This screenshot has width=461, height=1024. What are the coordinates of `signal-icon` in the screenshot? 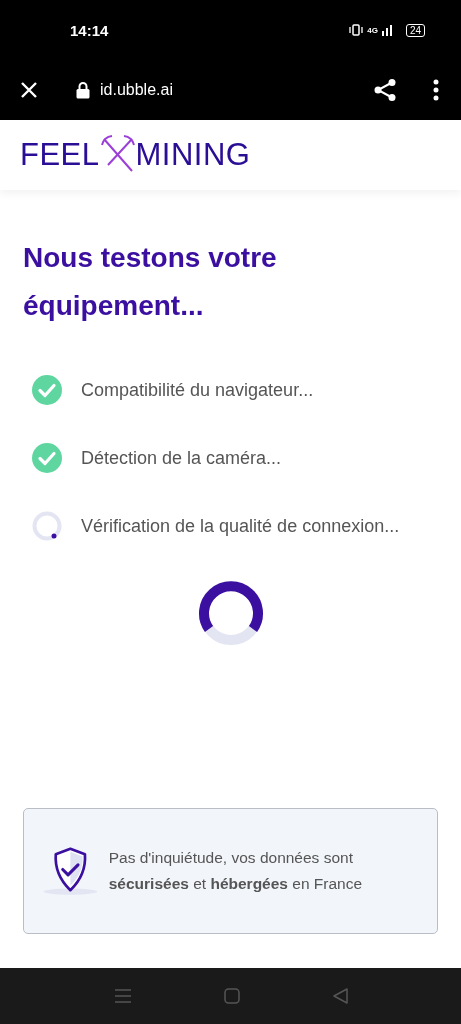 It's located at (387, 30).